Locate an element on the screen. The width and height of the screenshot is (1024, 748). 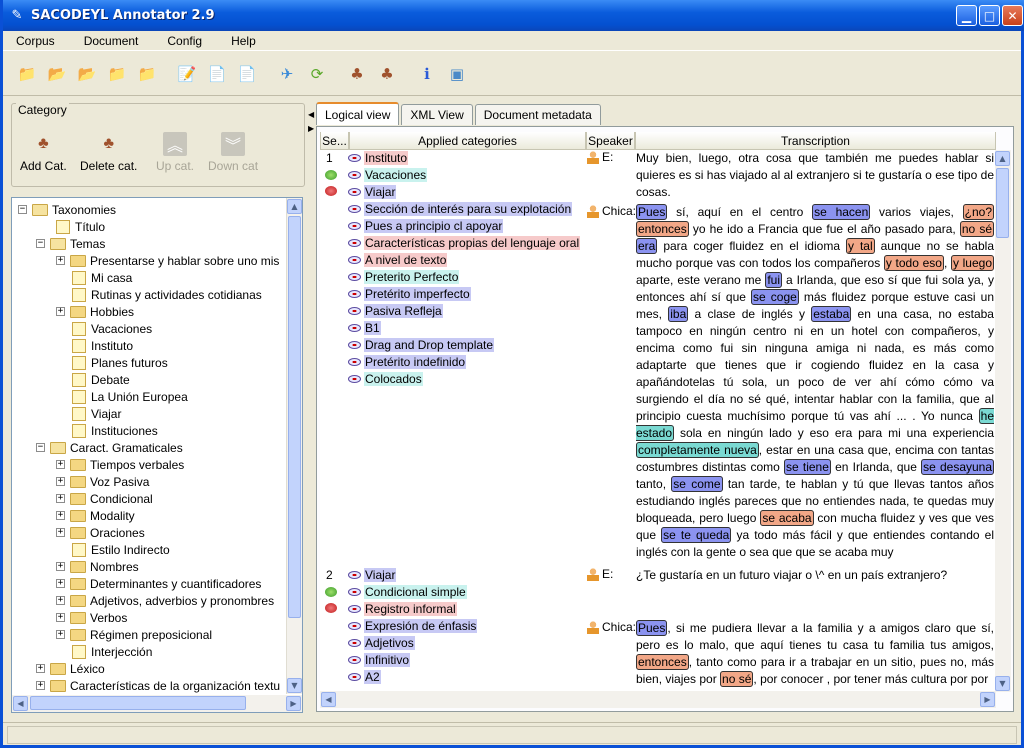
tree-node: − Taxonomies is located at coordinates (67, 209).